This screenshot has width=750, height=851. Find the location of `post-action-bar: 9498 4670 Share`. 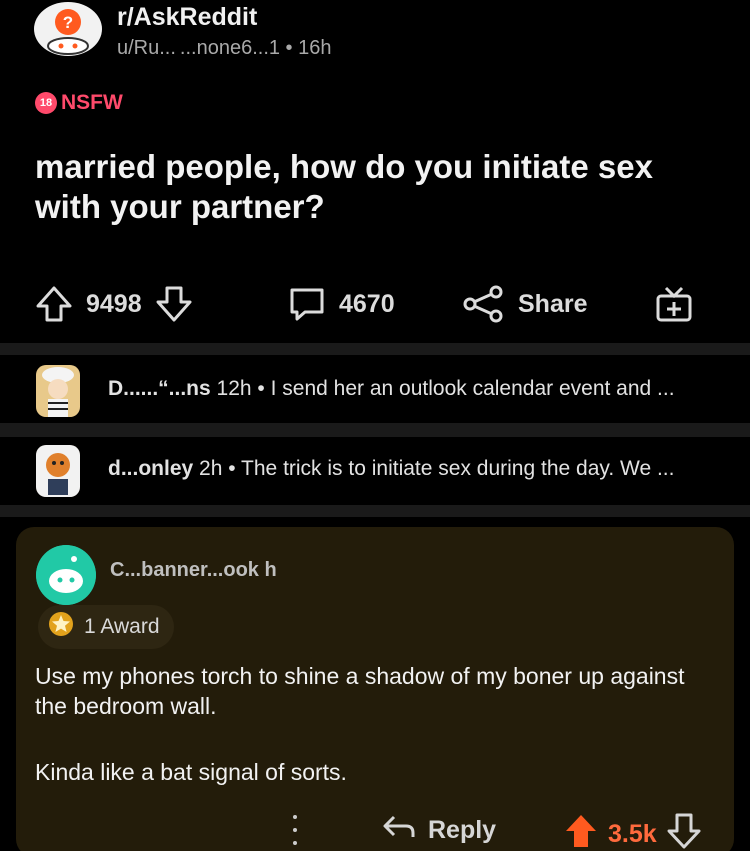

post-action-bar: 9498 4670 Share is located at coordinates (375, 302).